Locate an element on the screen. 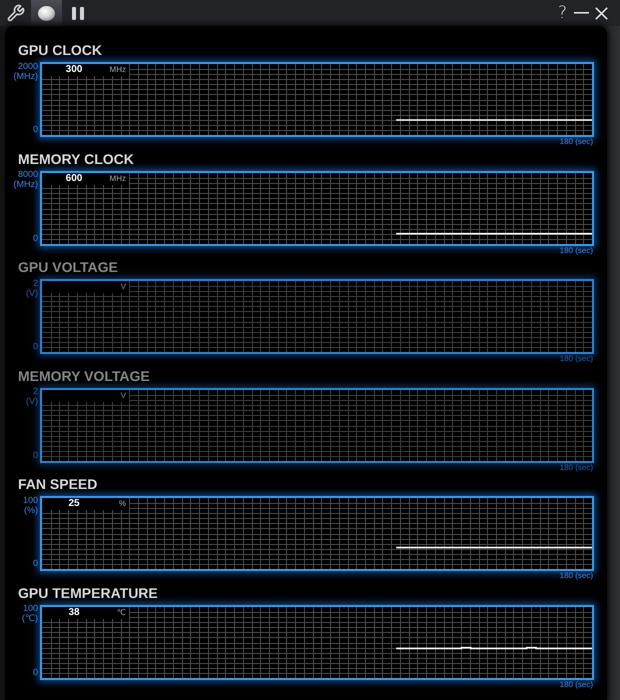 The image size is (620, 700). close-icon is located at coordinates (601, 13).